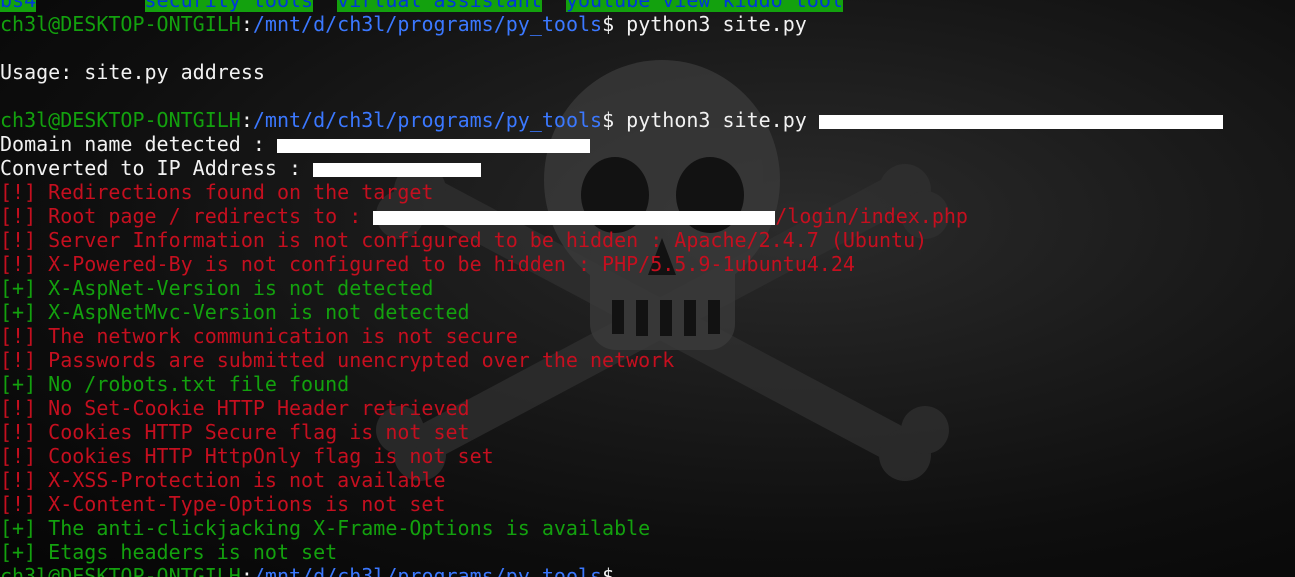 The height and width of the screenshot is (577, 1295). I want to click on redacted-redirect-host, so click(574, 217).